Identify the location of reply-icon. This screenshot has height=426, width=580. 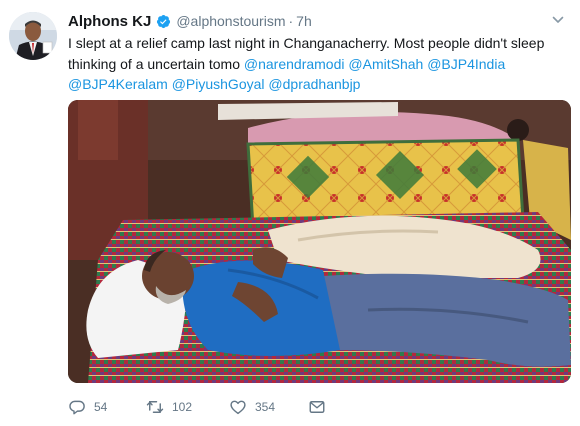
(77, 407).